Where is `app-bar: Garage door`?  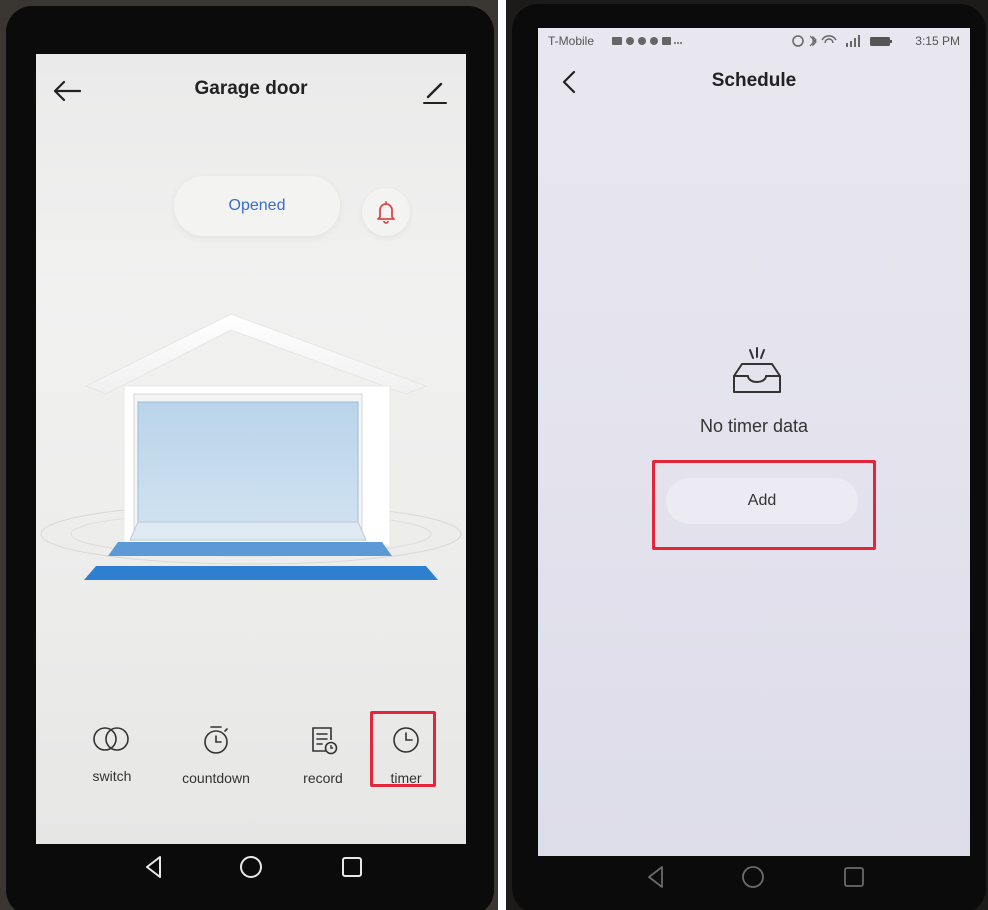
app-bar: Garage door is located at coordinates (251, 90).